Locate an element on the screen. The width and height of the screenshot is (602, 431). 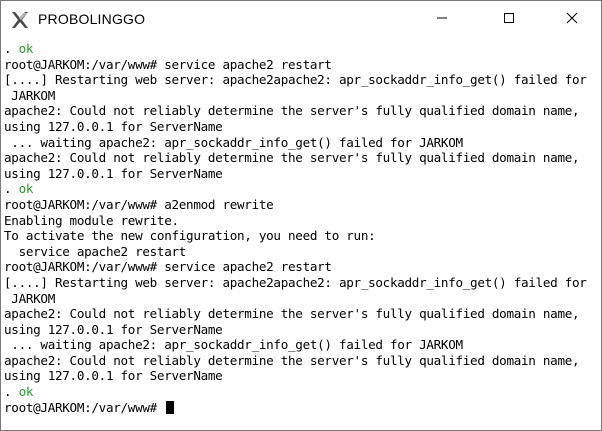
line-text: Enabling module rewrite. is located at coordinates (91, 220).